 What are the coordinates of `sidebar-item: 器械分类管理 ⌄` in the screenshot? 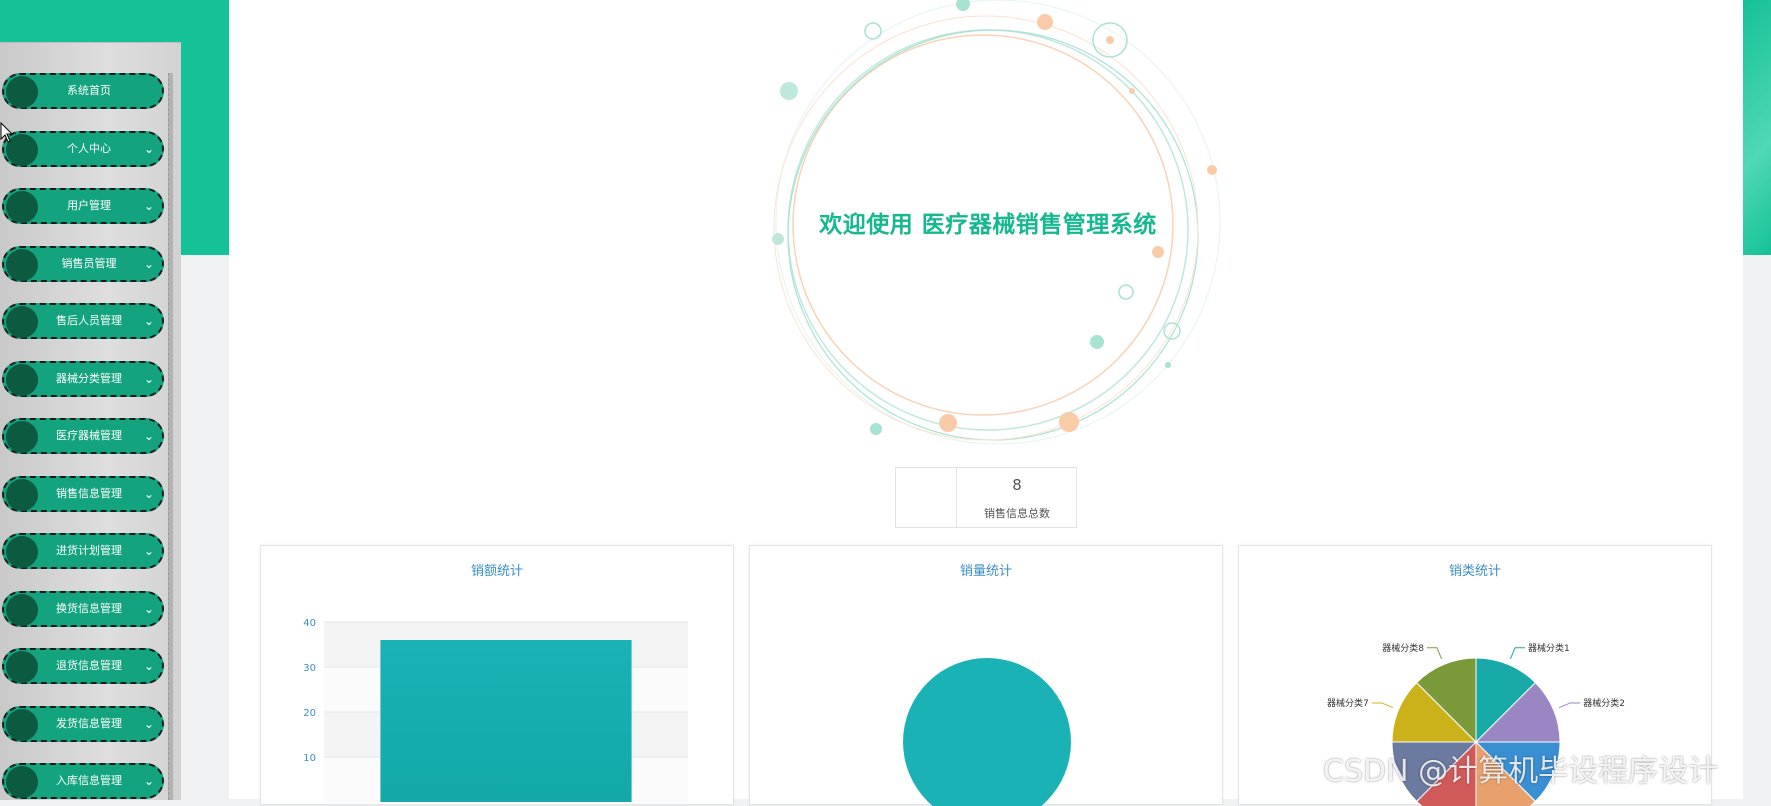 It's located at (83, 378).